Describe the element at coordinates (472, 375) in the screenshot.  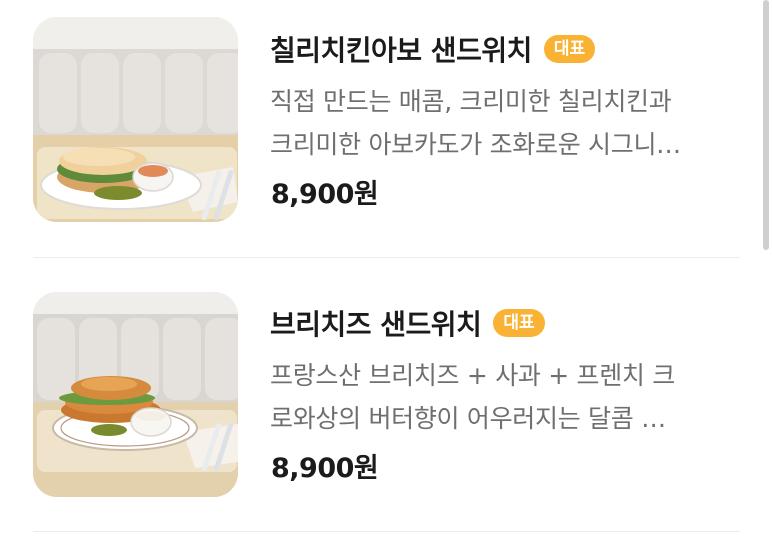
I see `description-line: 프랑스산 브리치즈 + 사과 + 프렌치 크` at that location.